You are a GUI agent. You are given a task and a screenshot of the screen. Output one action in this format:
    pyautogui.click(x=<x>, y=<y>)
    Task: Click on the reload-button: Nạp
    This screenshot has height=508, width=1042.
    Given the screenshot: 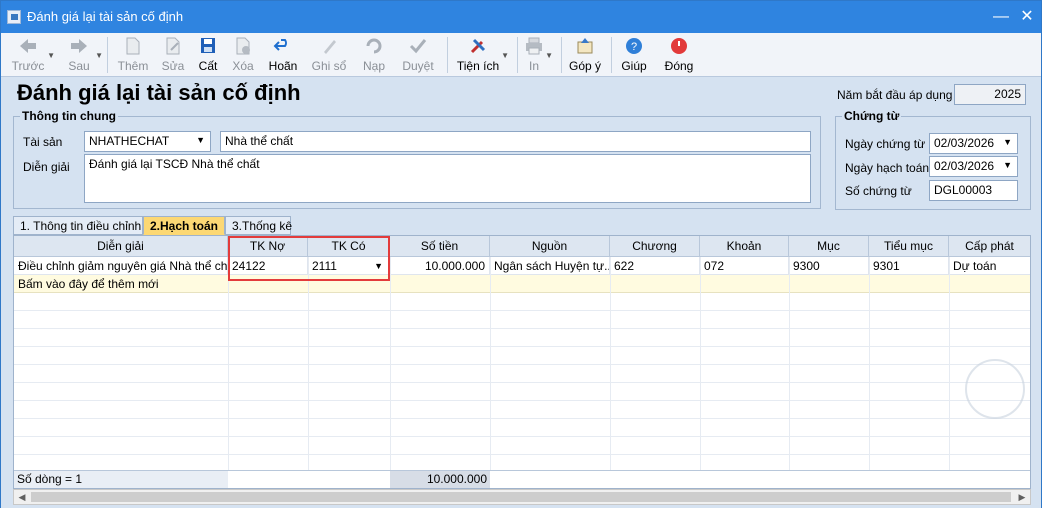 What is the action you would take?
    pyautogui.click(x=374, y=55)
    